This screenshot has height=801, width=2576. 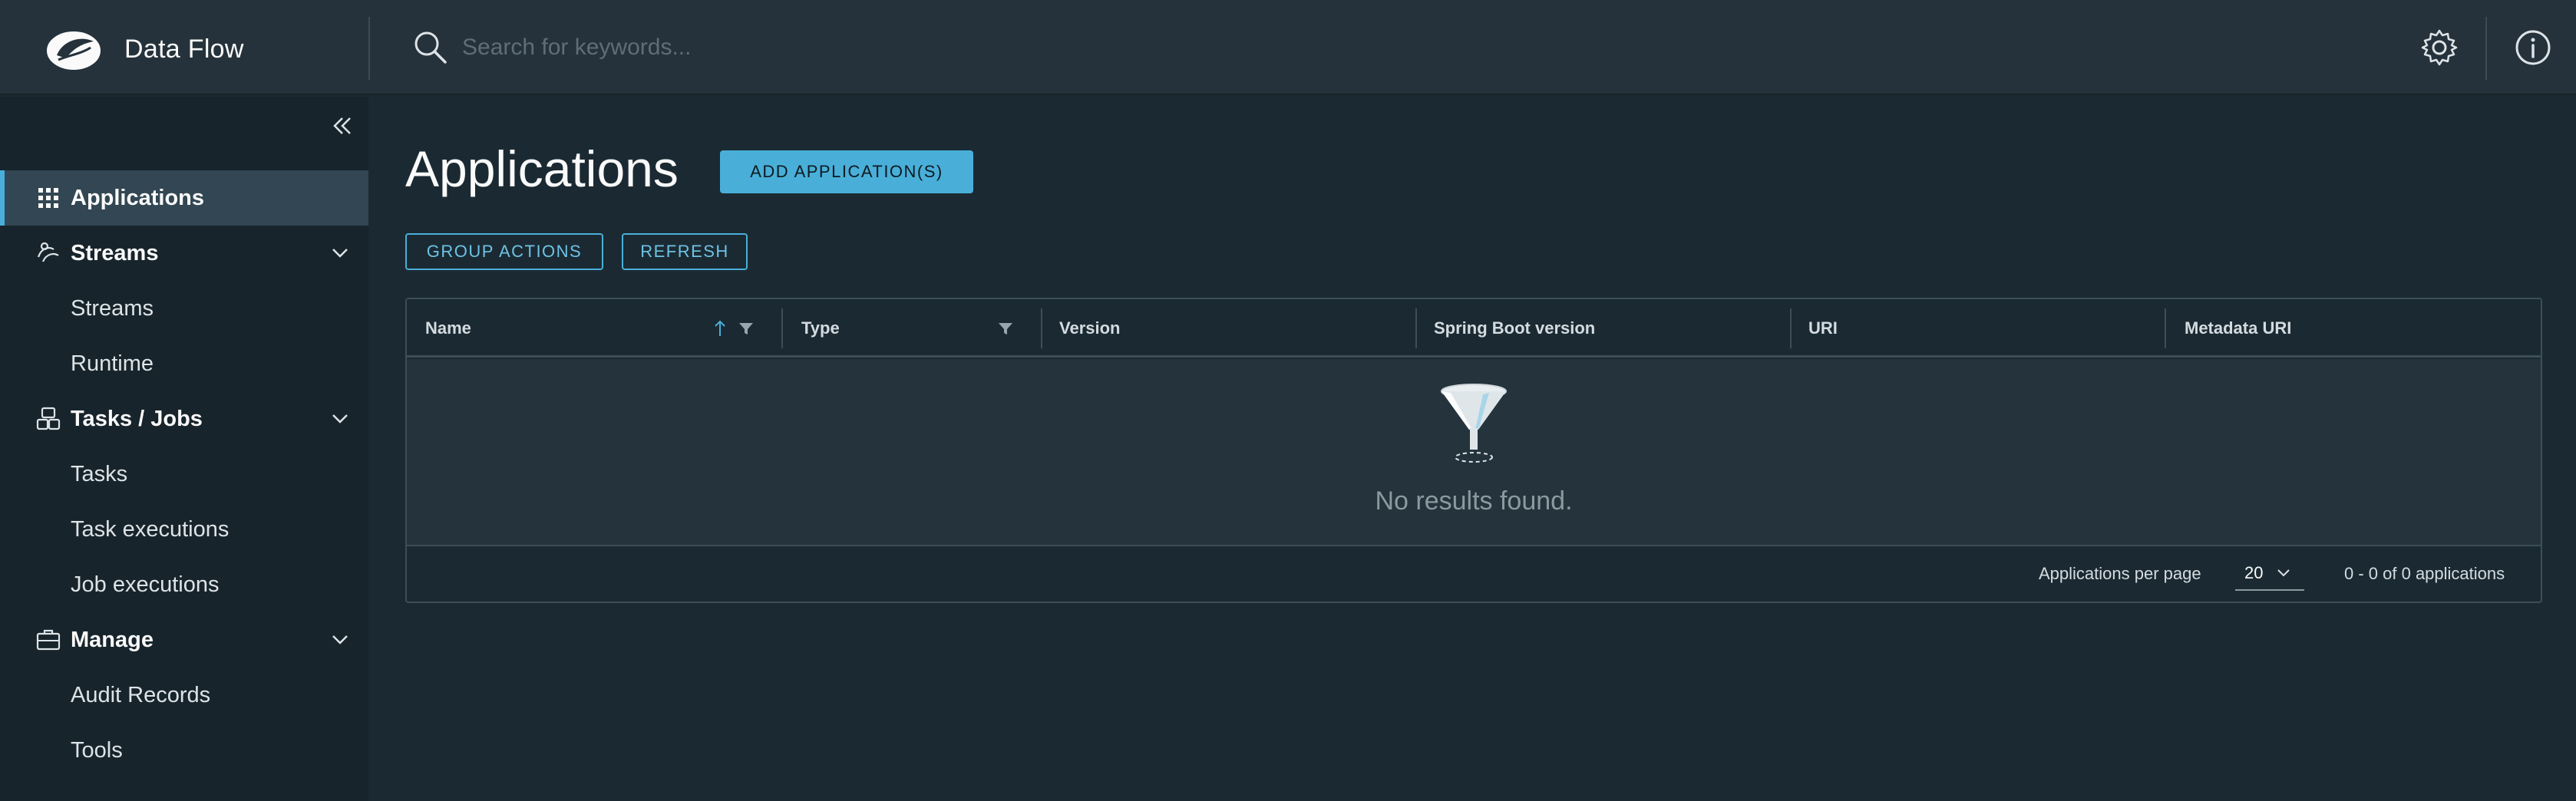 I want to click on sidebar-subitem-tasks: Tasks, so click(x=184, y=475).